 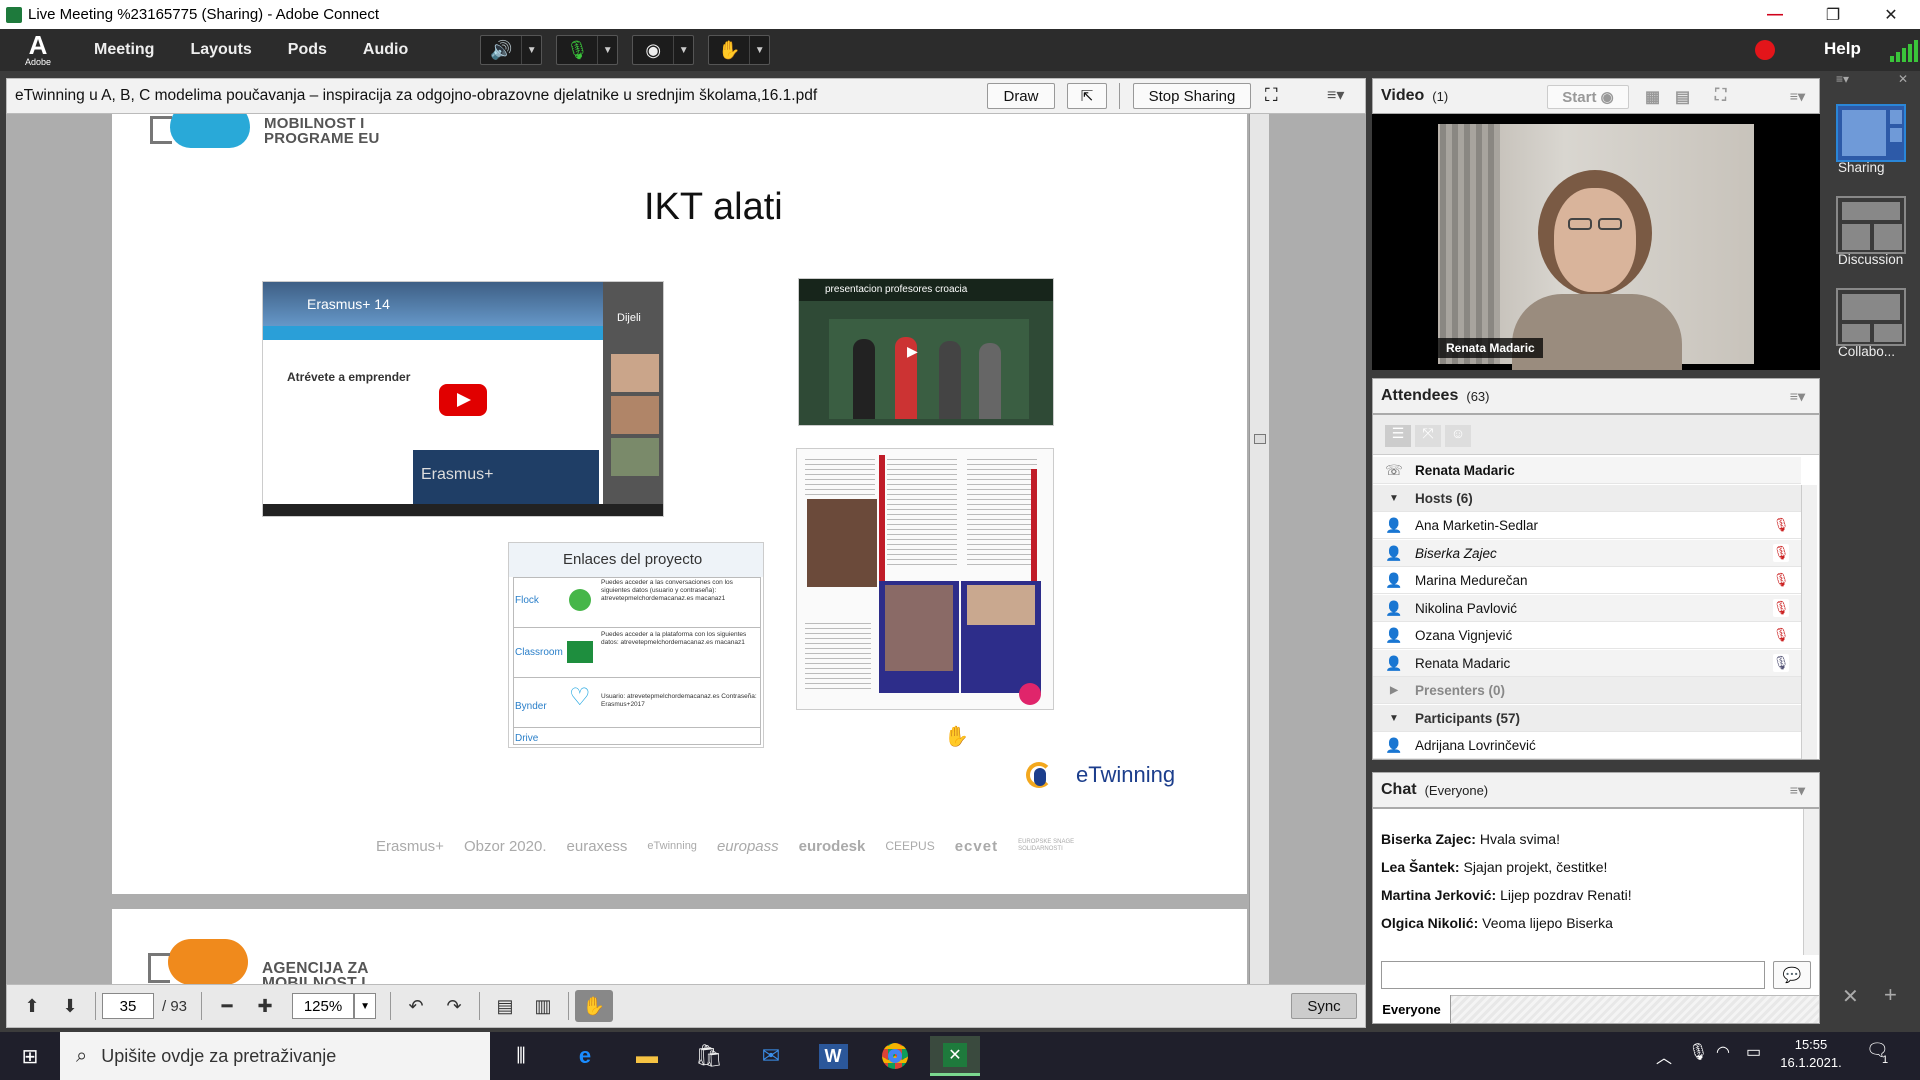 What do you see at coordinates (32, 1006) in the screenshot?
I see `previous-page-icon: ⬆` at bounding box center [32, 1006].